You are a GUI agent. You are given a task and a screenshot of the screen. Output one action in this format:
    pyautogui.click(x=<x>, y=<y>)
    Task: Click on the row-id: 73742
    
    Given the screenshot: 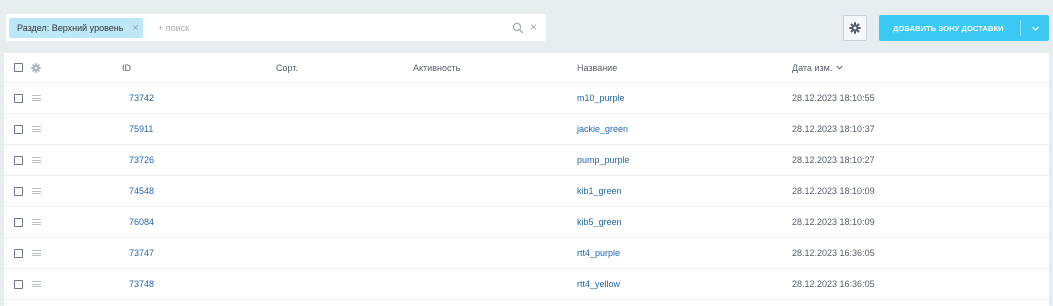 What is the action you would take?
    pyautogui.click(x=141, y=98)
    